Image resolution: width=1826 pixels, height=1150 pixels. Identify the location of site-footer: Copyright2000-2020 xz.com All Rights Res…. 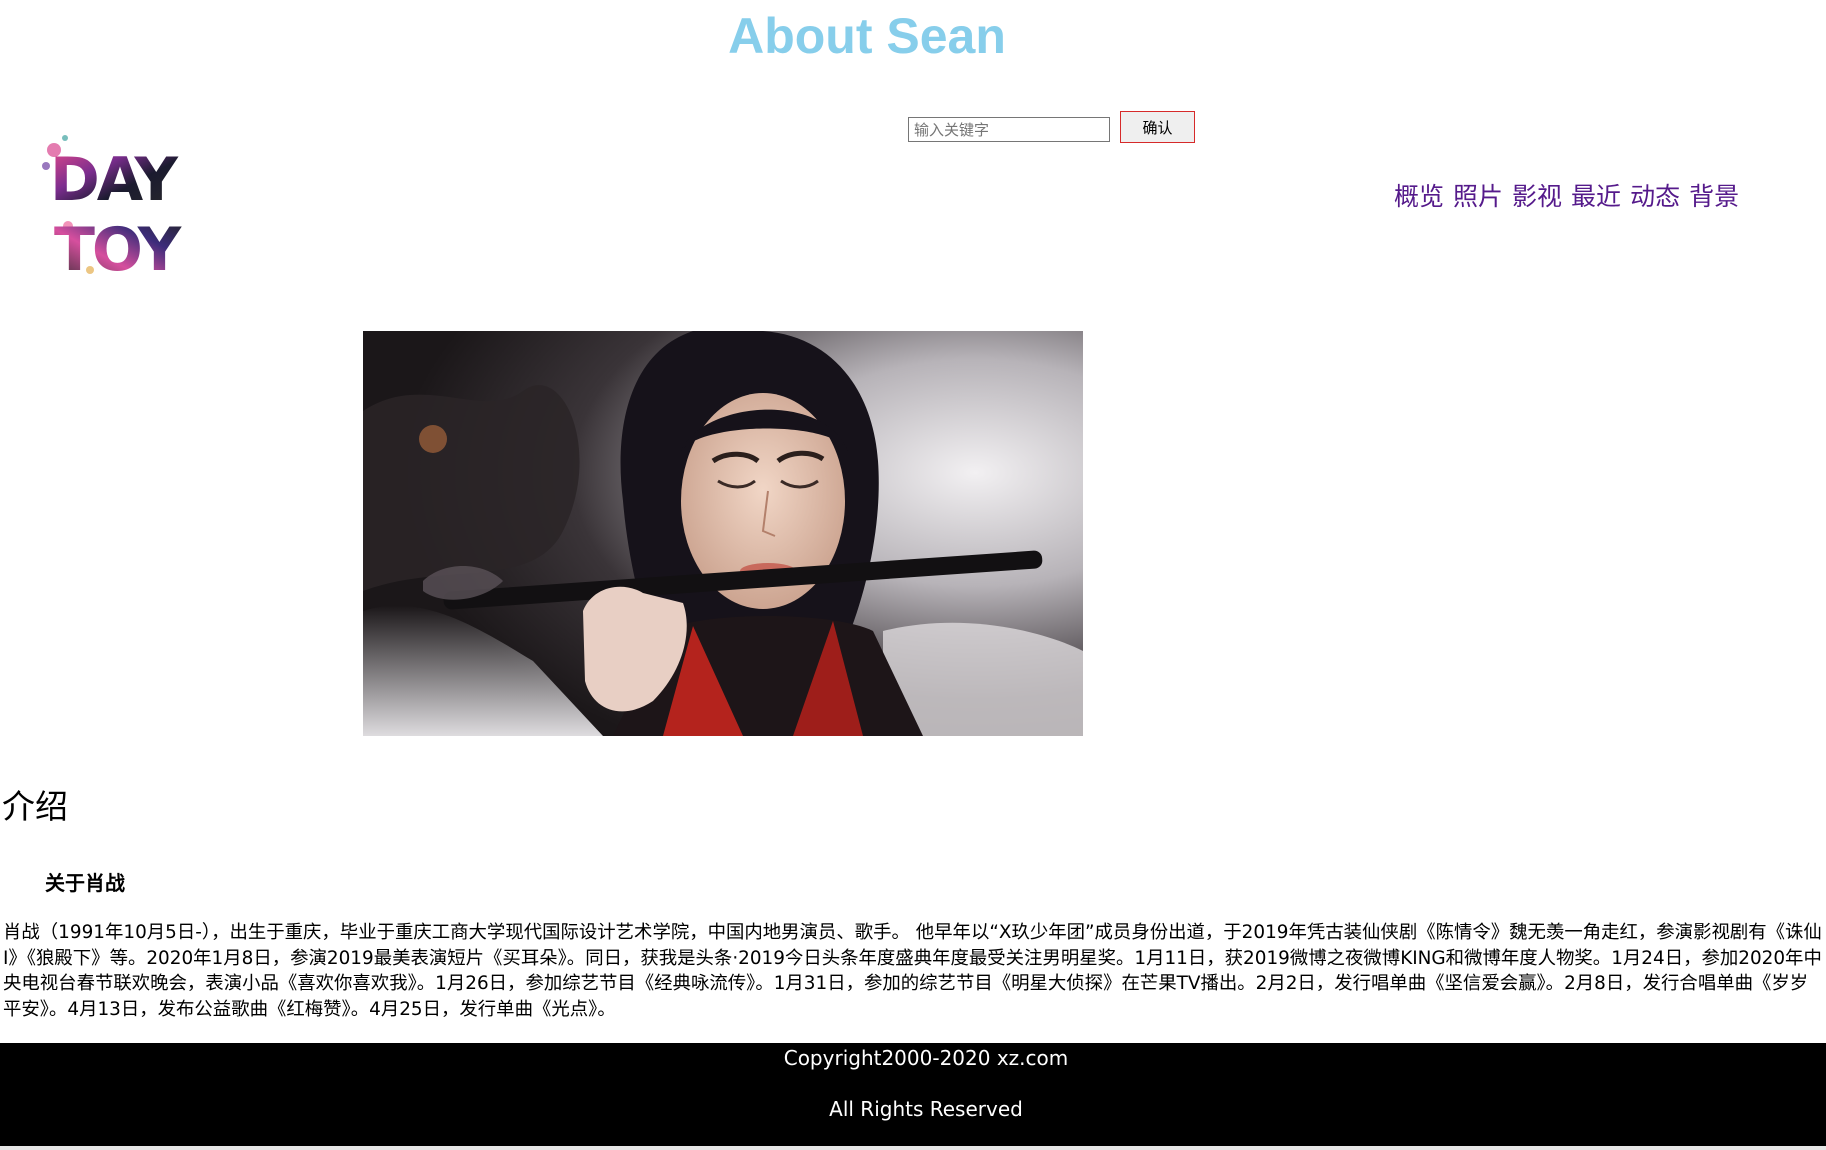
(913, 1094).